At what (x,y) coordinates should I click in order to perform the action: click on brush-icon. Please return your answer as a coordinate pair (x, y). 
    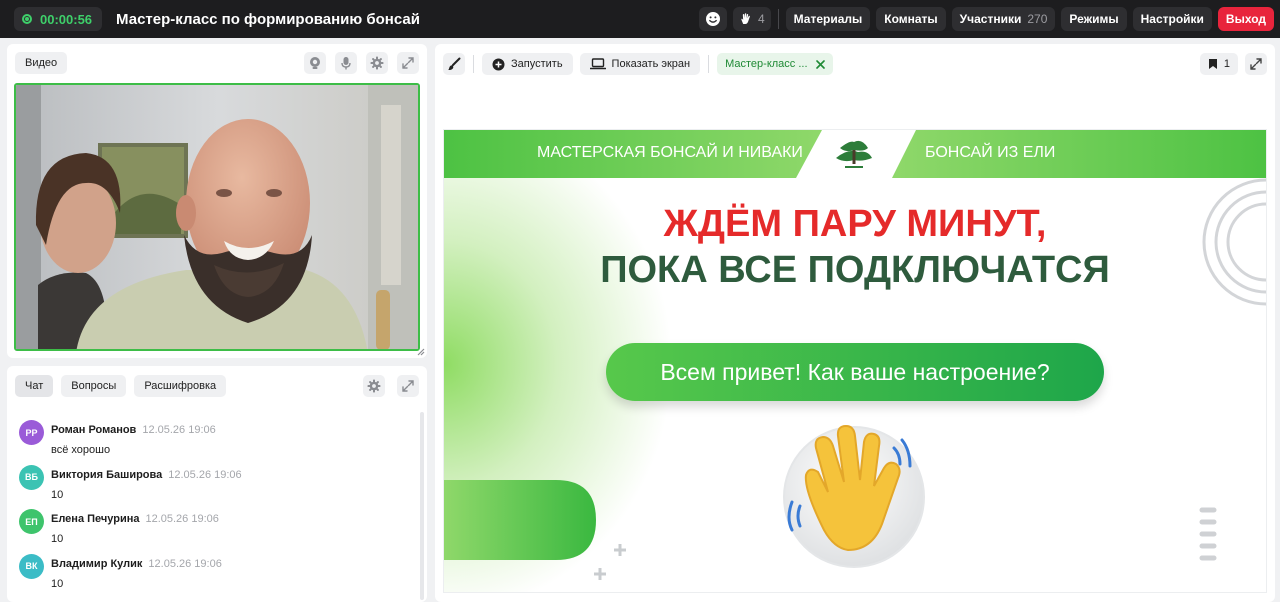
    Looking at the image, I should click on (454, 64).